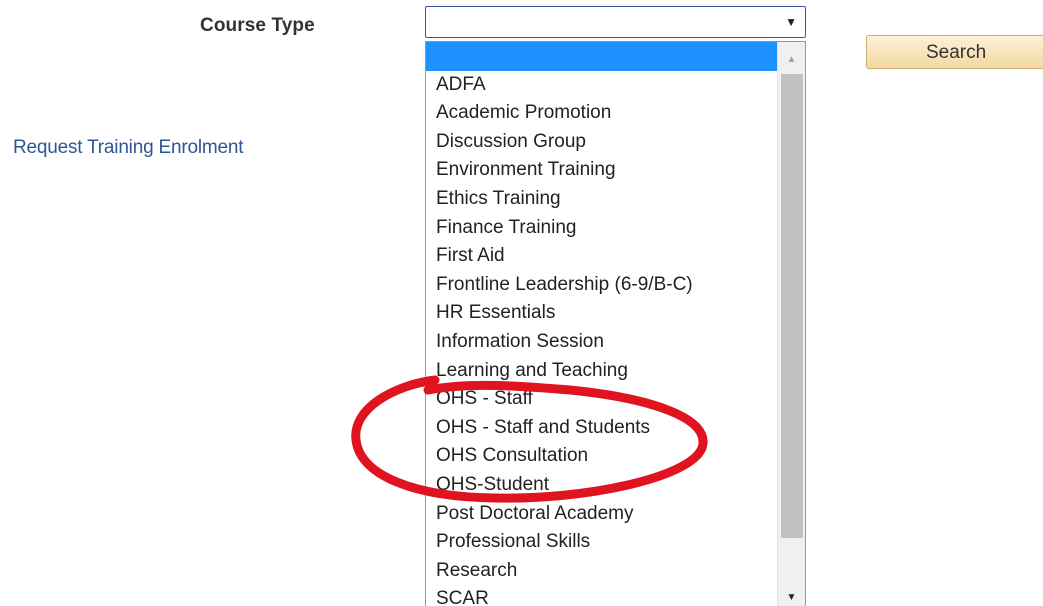  What do you see at coordinates (601, 514) in the screenshot?
I see `dropdown-option: Post Doctoral Academy` at bounding box center [601, 514].